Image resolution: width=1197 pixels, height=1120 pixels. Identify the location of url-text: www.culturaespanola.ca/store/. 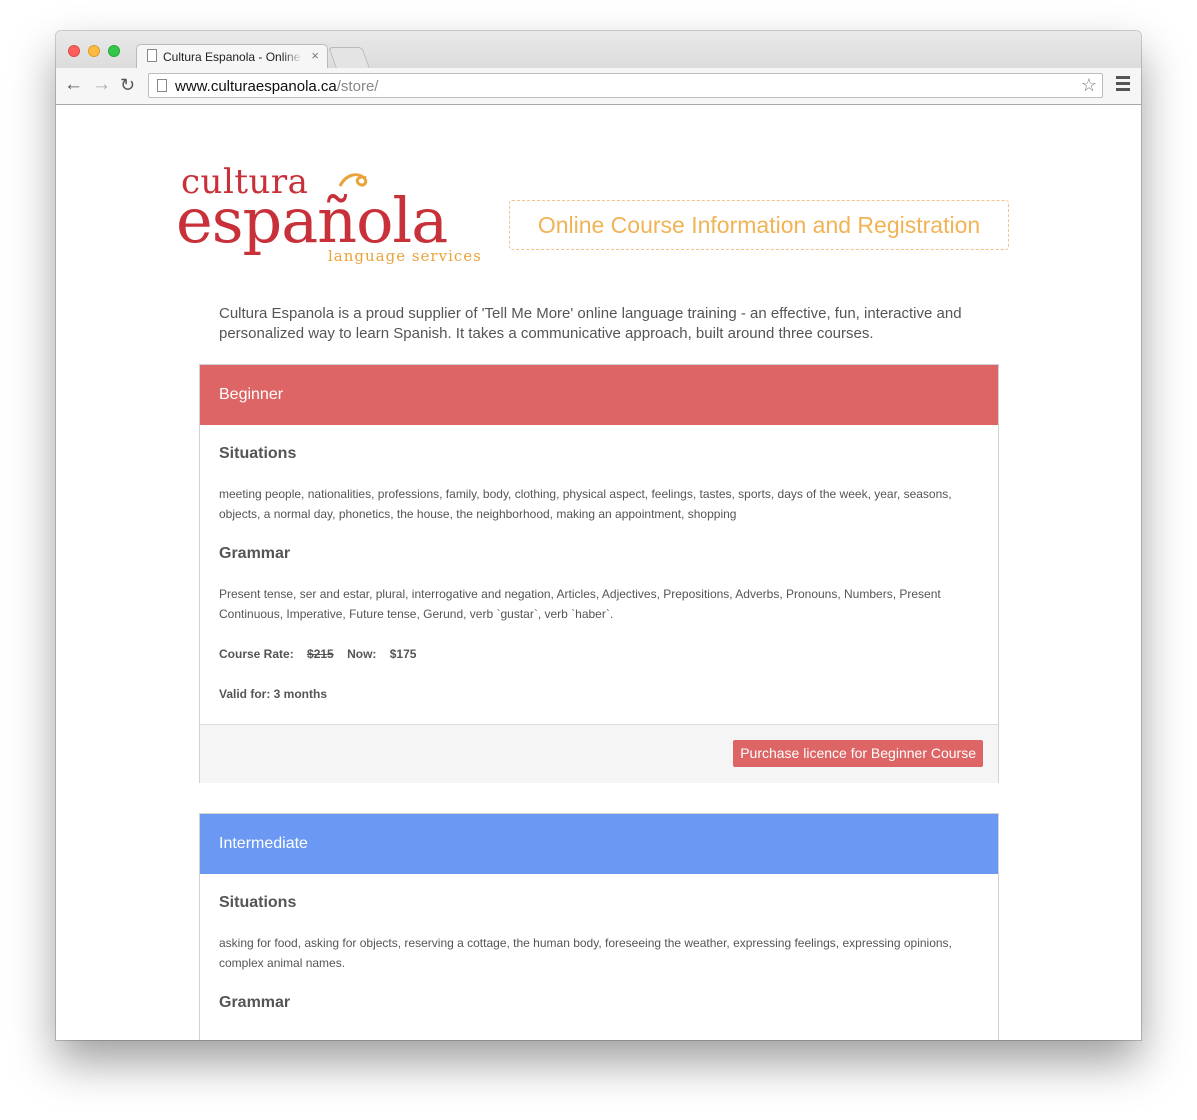
(276, 86).